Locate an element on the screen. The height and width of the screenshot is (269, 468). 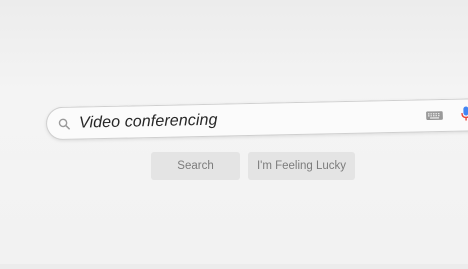
search-button: Search is located at coordinates (195, 166).